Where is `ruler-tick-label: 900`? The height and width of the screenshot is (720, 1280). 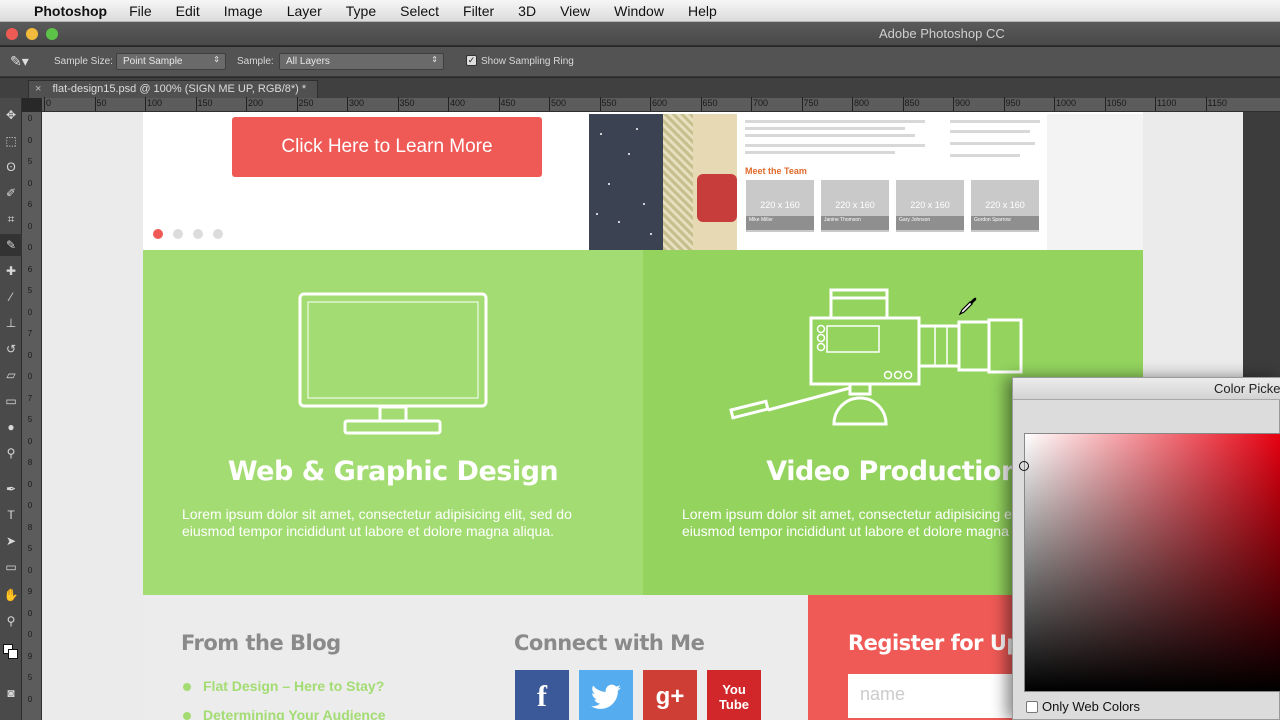
ruler-tick-label: 900 is located at coordinates (963, 103).